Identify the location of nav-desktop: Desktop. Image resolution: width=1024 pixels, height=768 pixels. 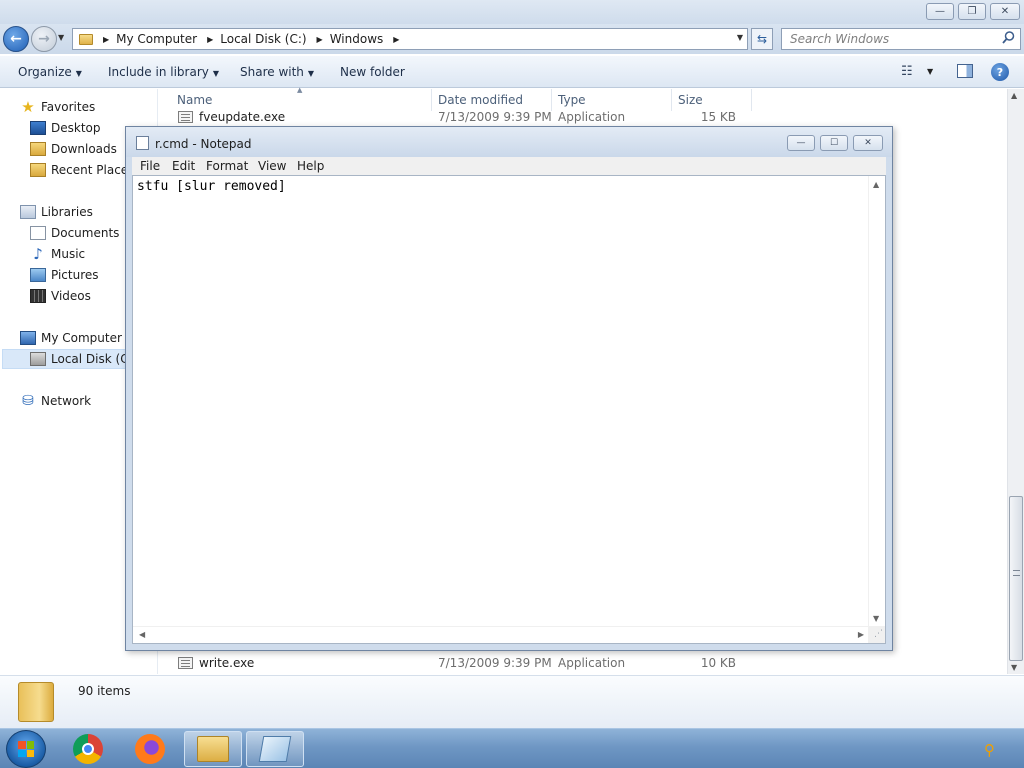
(65, 128).